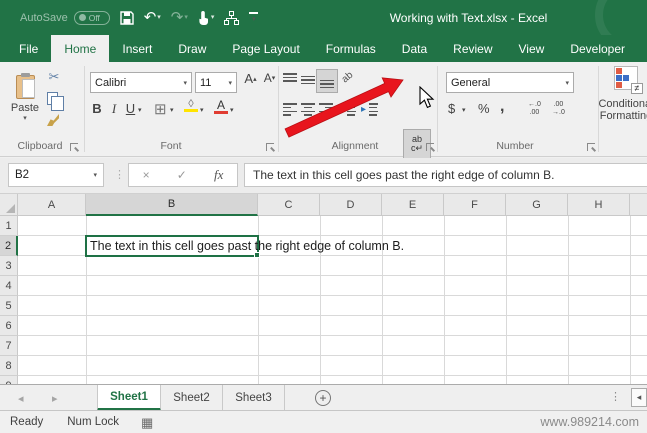 This screenshot has width=647, height=433. Describe the element at coordinates (28, 48) in the screenshot. I see `tab-file: File` at that location.